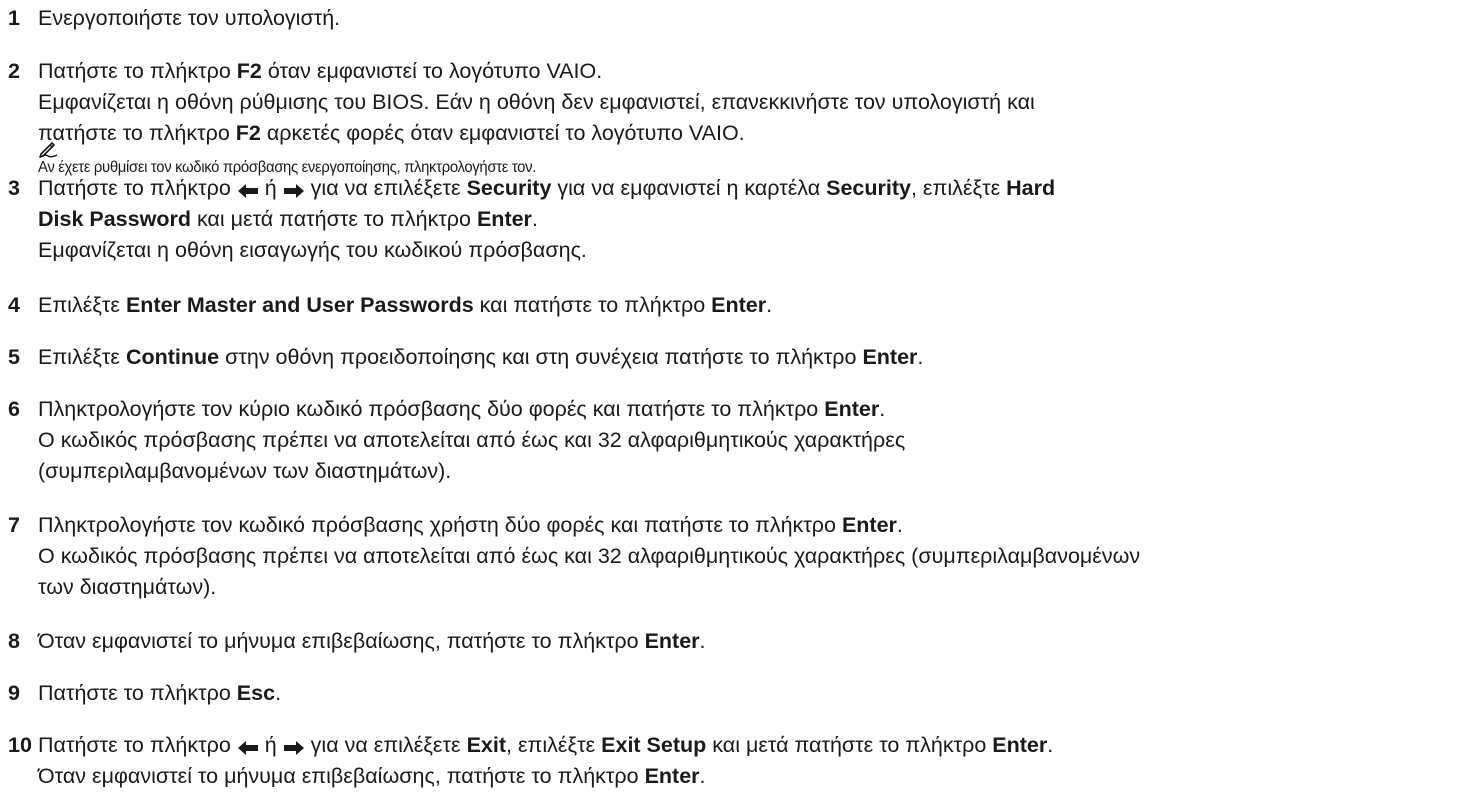  I want to click on step-number: 10, so click(20, 745).